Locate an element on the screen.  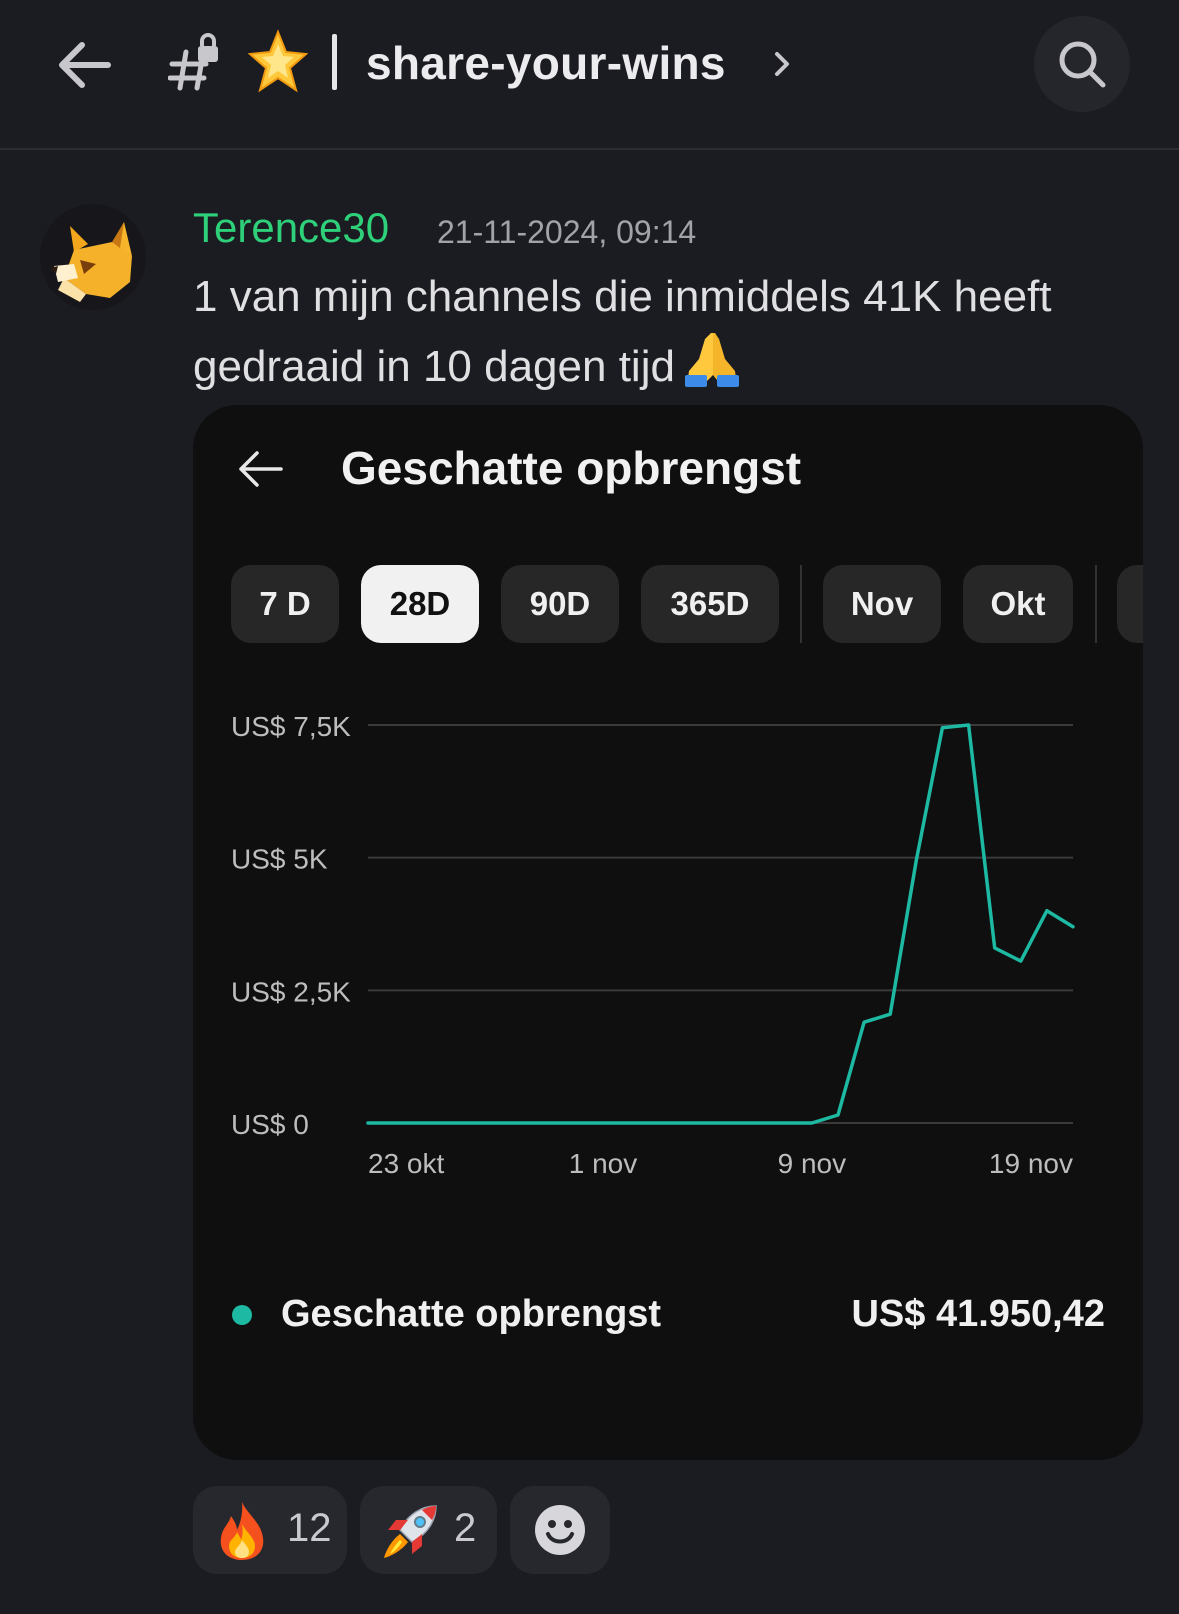
x-tick-label: 23 okt is located at coordinates (406, 1163).